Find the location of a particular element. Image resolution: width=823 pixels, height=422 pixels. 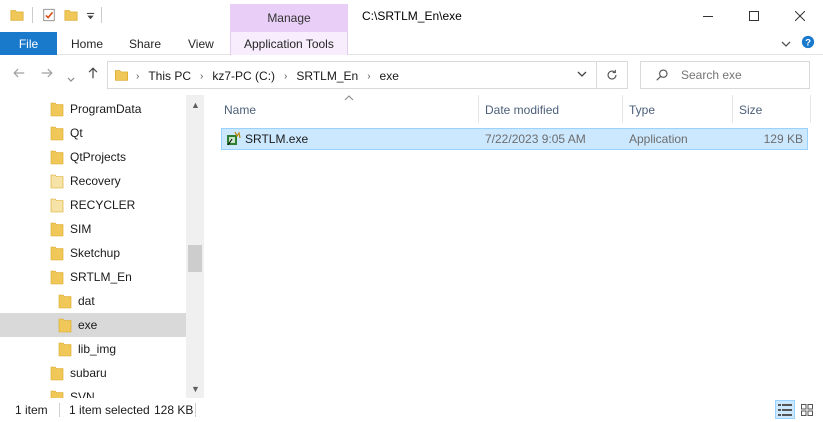

sidebar-item-recycler: RECYCLER is located at coordinates (93, 205).